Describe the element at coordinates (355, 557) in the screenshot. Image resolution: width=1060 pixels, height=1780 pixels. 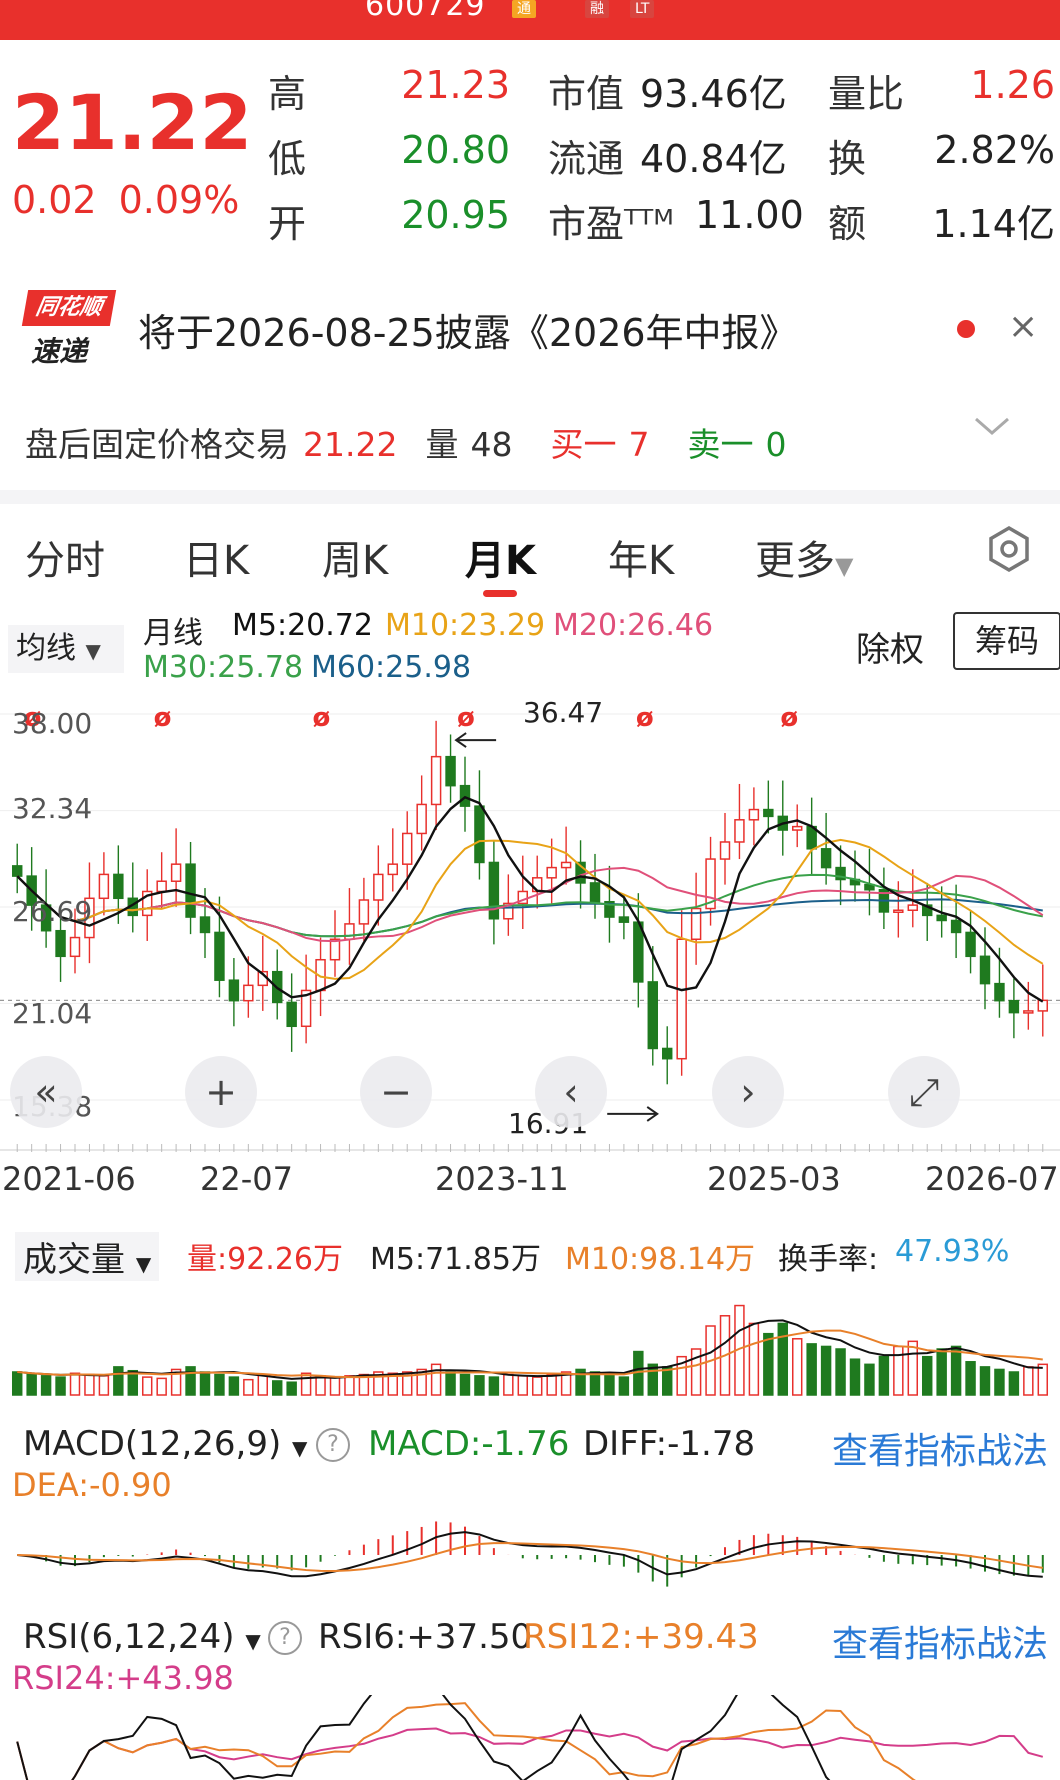
I see `tab-weekly-k: 周K` at that location.